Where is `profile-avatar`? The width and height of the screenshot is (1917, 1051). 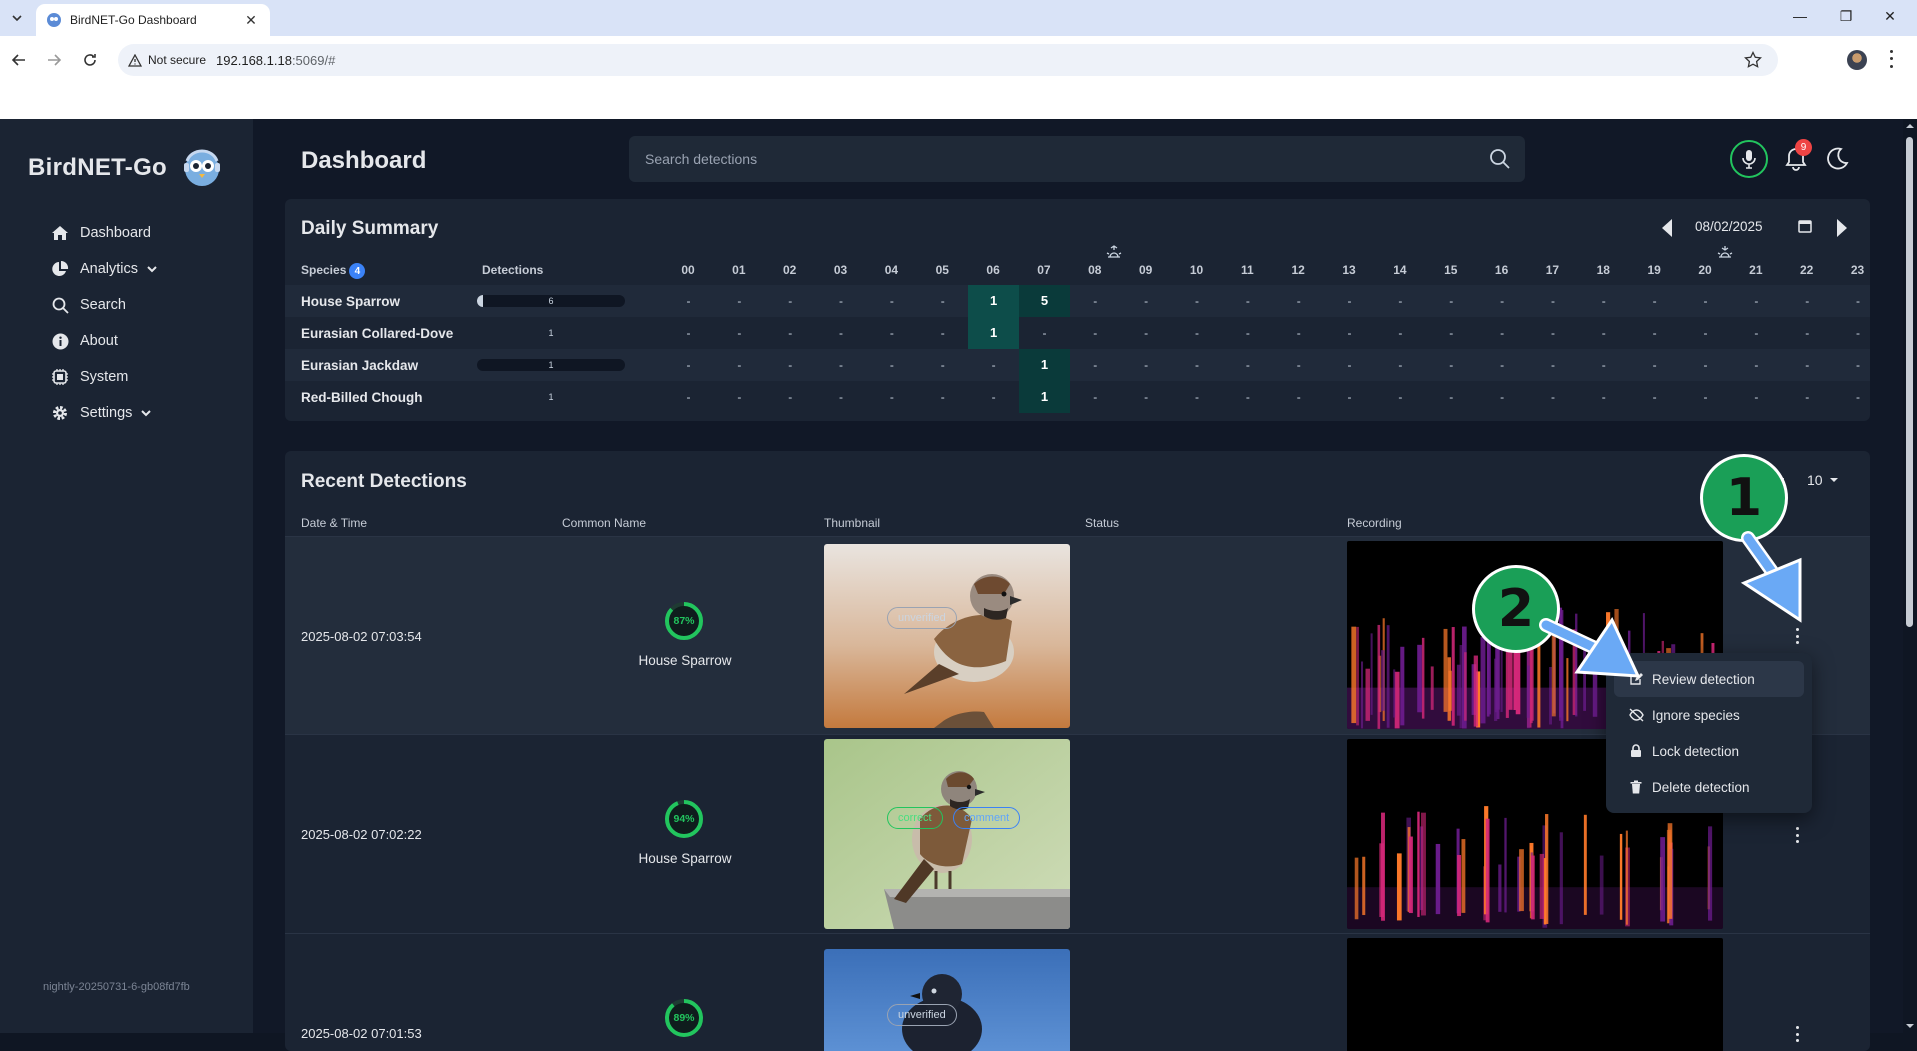
profile-avatar is located at coordinates (1857, 60).